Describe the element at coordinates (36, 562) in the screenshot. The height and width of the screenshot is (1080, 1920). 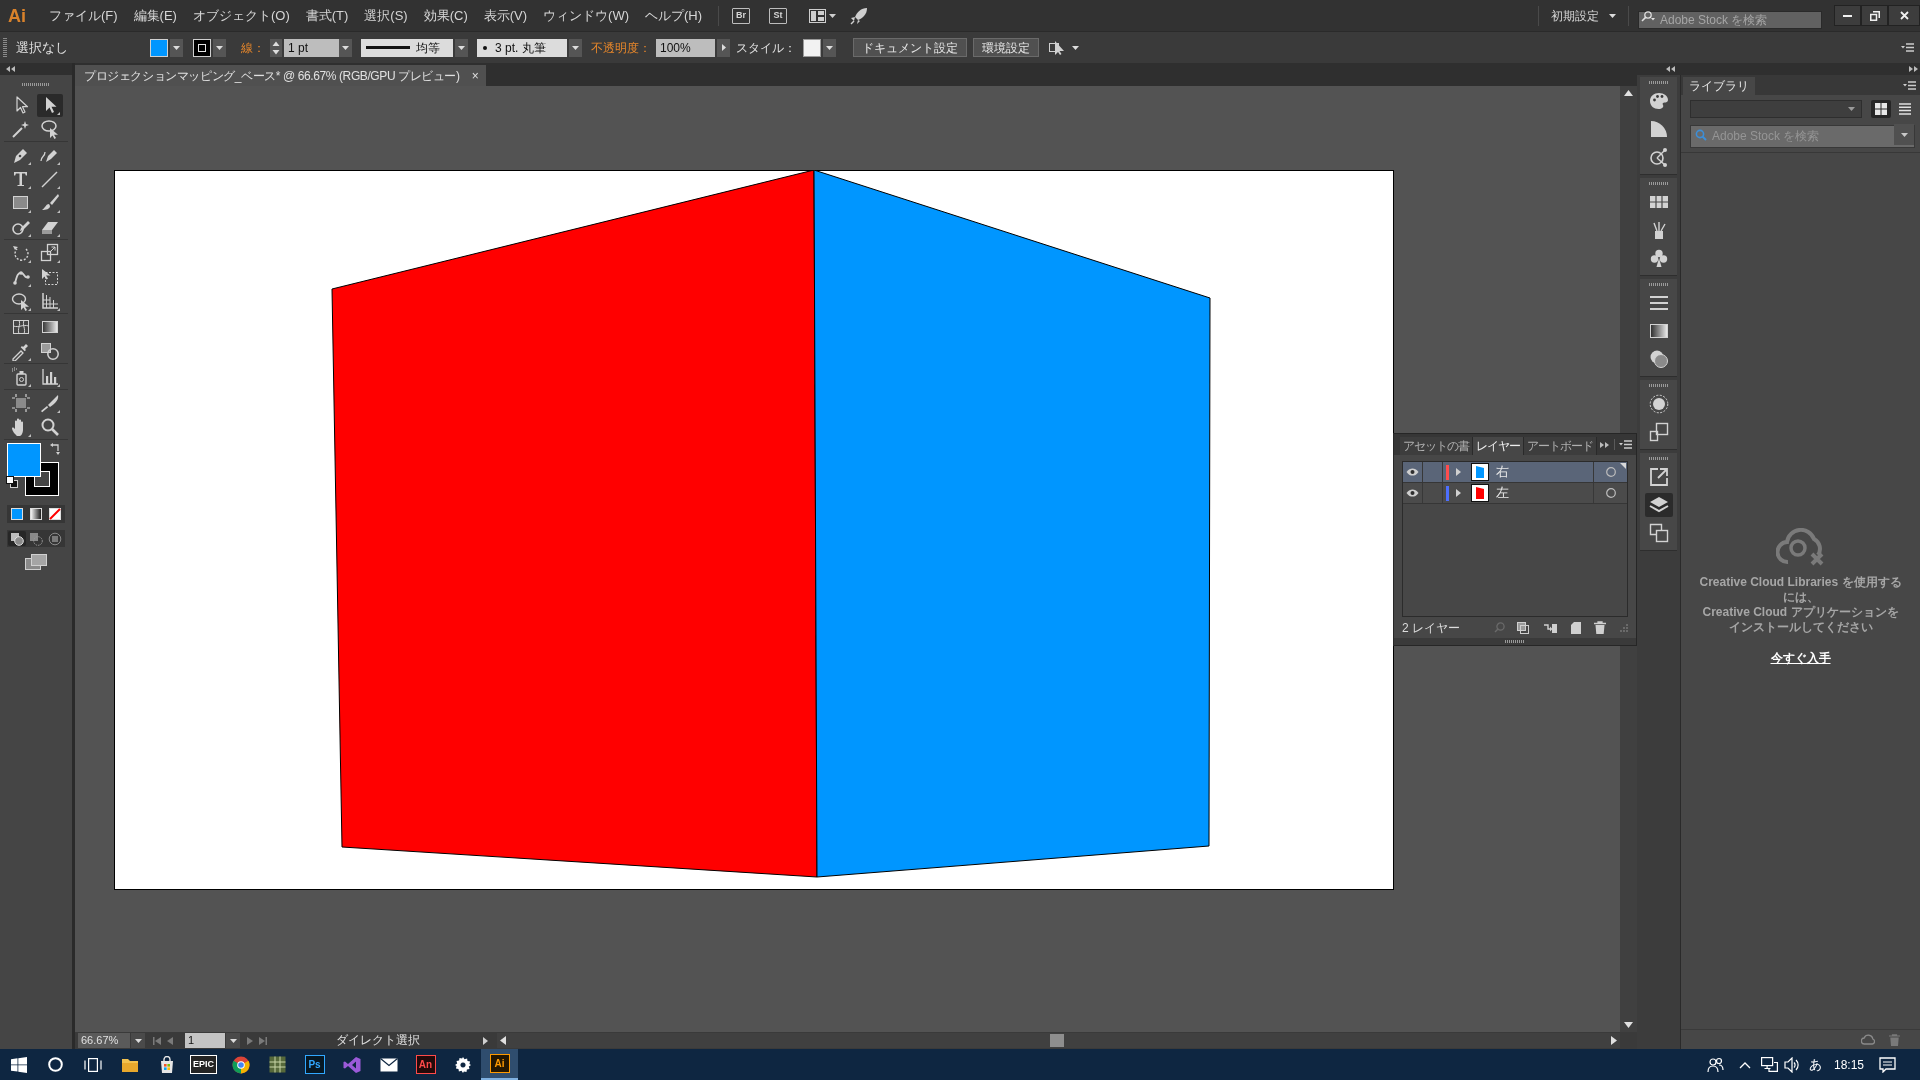
I see `overlapping-screens-icon` at that location.